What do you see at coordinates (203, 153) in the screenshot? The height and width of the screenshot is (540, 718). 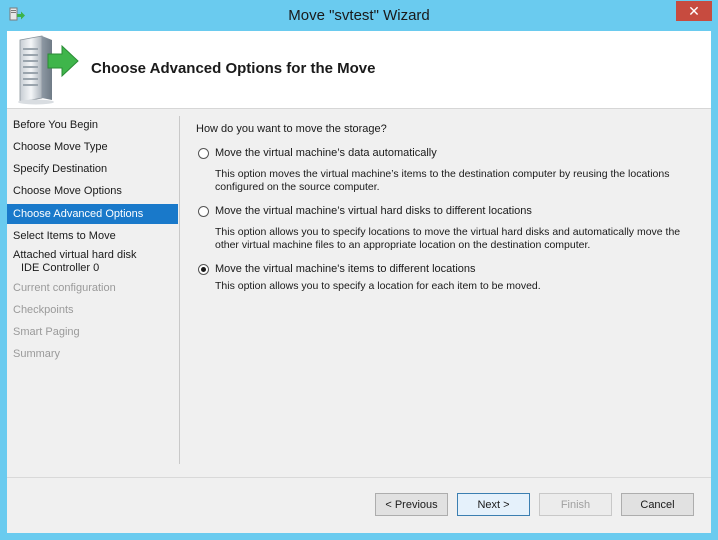 I see `radio-move-data-automatically` at bounding box center [203, 153].